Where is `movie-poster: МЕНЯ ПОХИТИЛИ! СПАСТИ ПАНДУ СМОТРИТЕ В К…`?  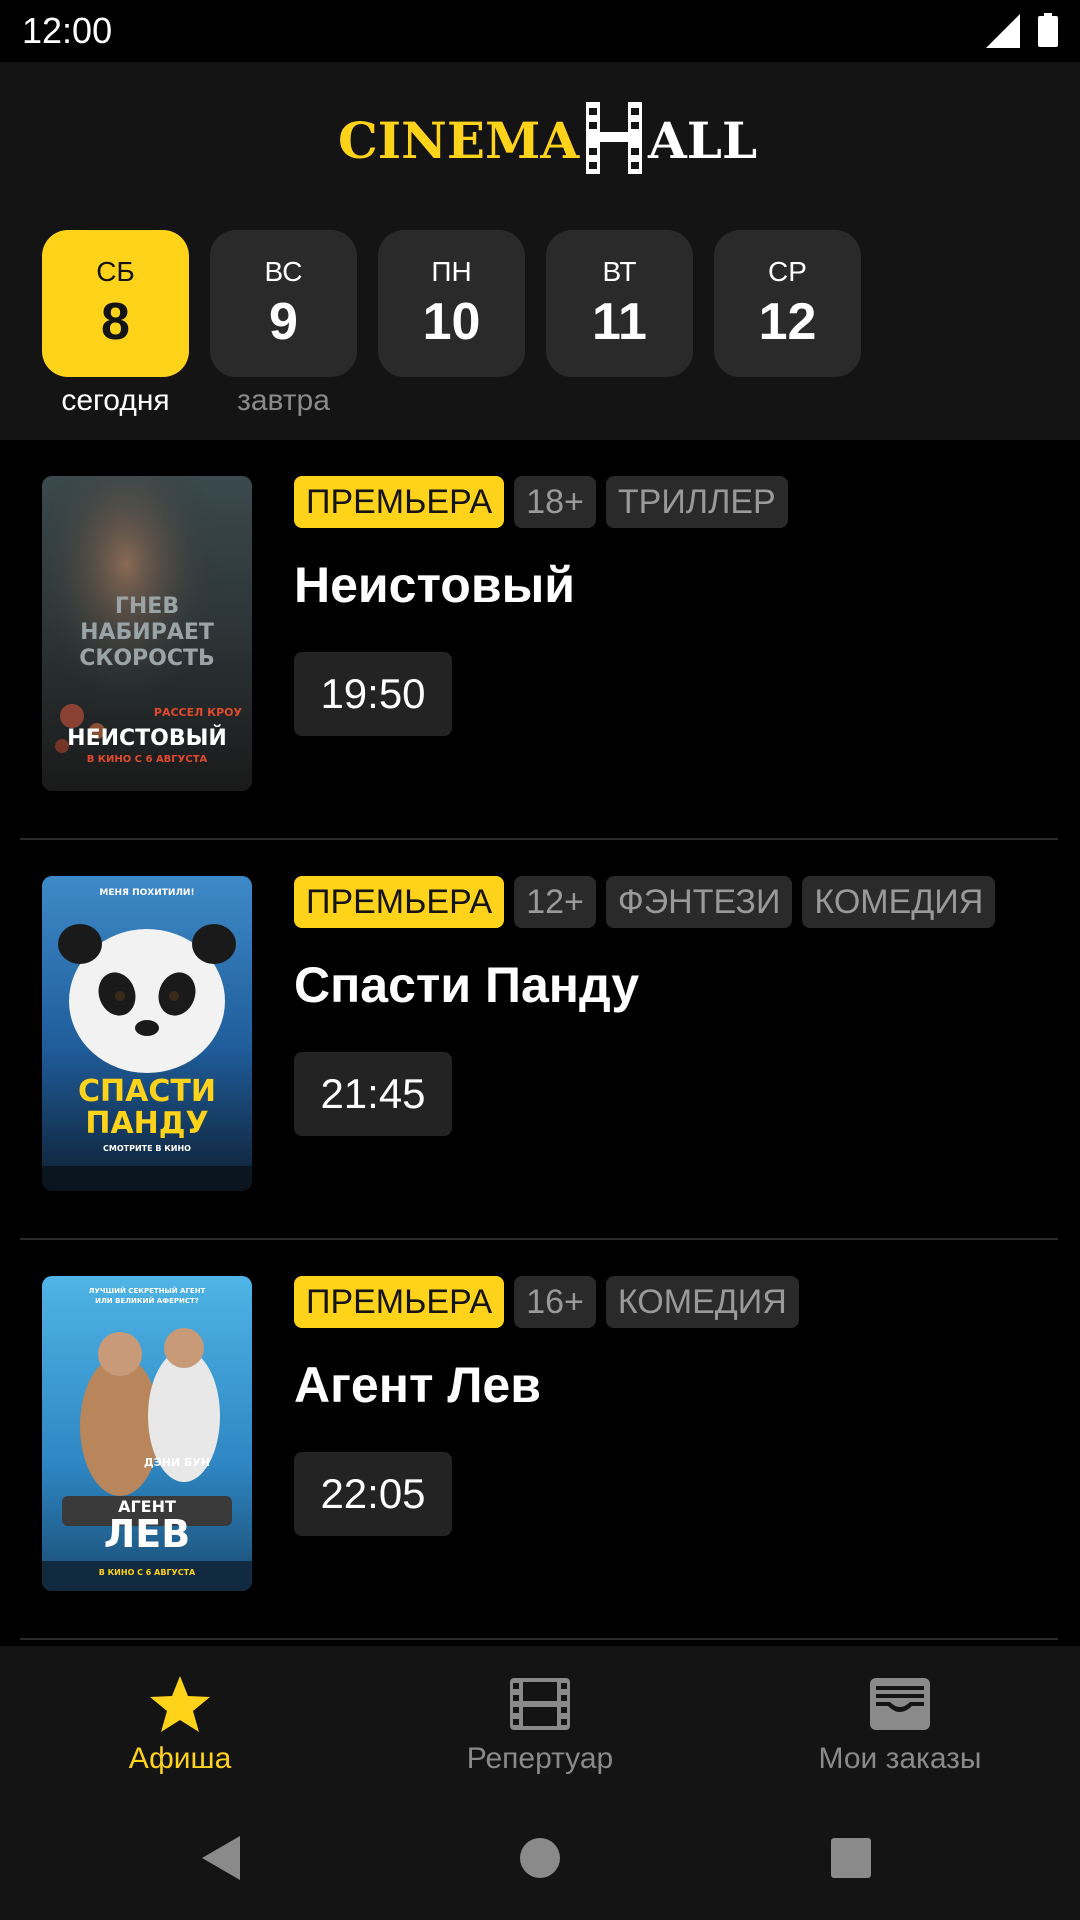 movie-poster: МЕНЯ ПОХИТИЛИ! СПАСТИ ПАНДУ СМОТРИТЕ В К… is located at coordinates (147, 1033).